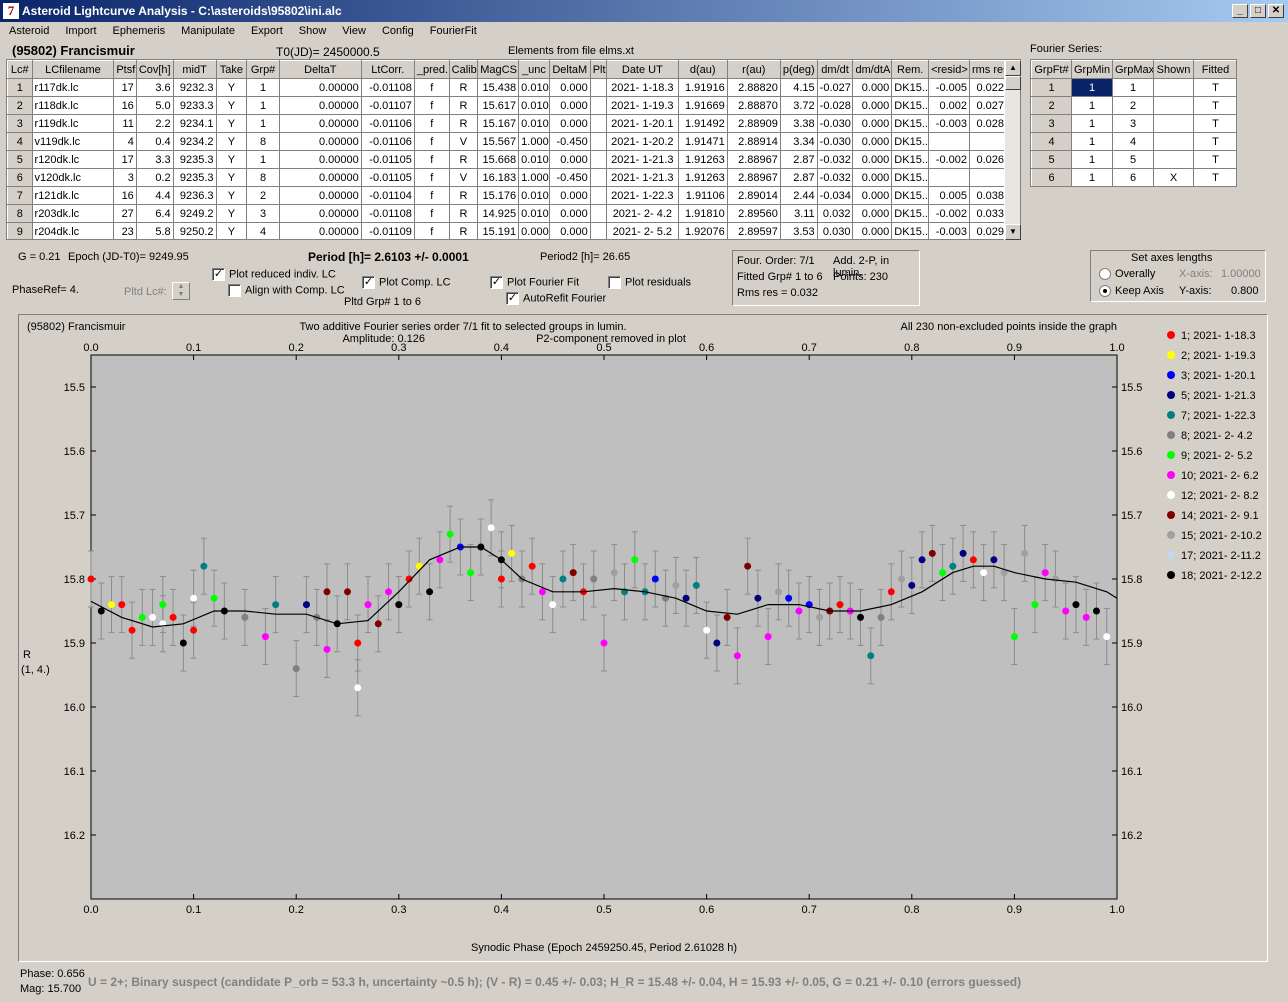 Image resolution: width=1288 pixels, height=1002 pixels. Describe the element at coordinates (642, 123) in the screenshot. I see `table-cell: 2021- 1-20.1` at that location.